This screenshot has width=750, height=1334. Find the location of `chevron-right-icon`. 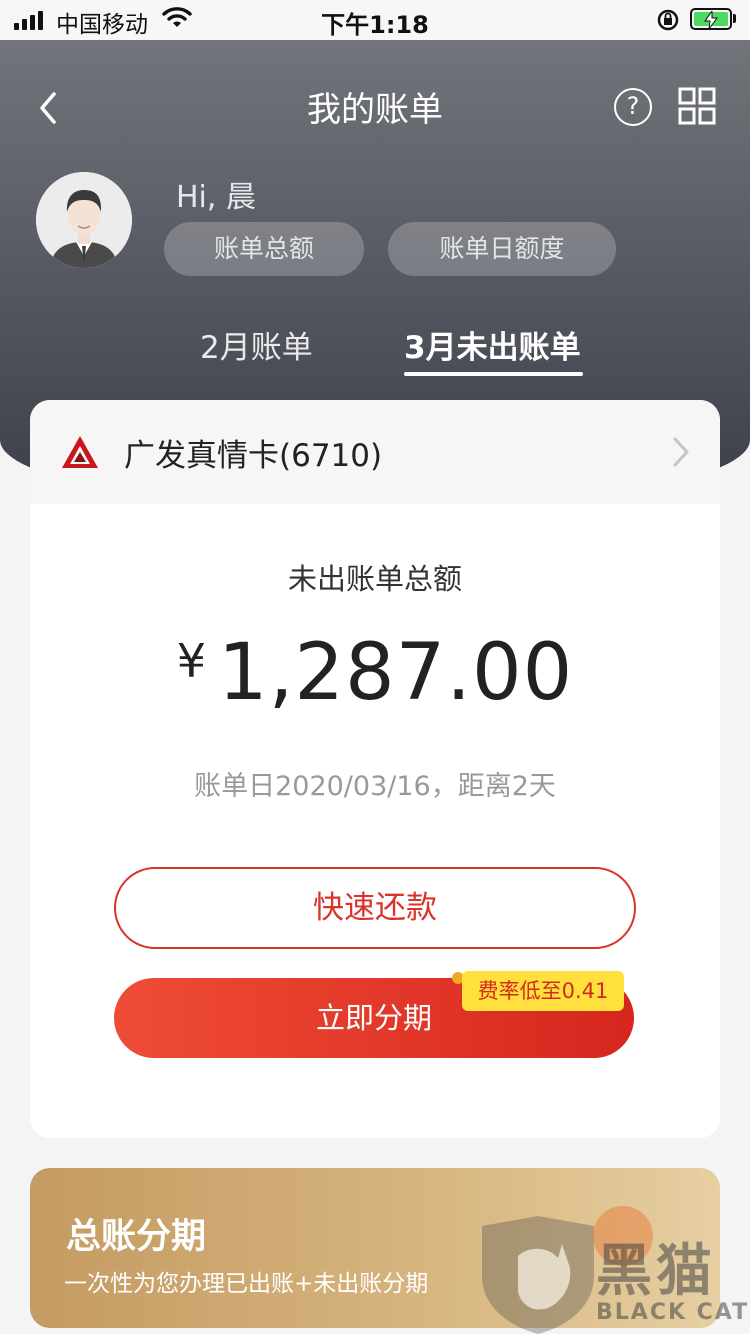

chevron-right-icon is located at coordinates (681, 452).